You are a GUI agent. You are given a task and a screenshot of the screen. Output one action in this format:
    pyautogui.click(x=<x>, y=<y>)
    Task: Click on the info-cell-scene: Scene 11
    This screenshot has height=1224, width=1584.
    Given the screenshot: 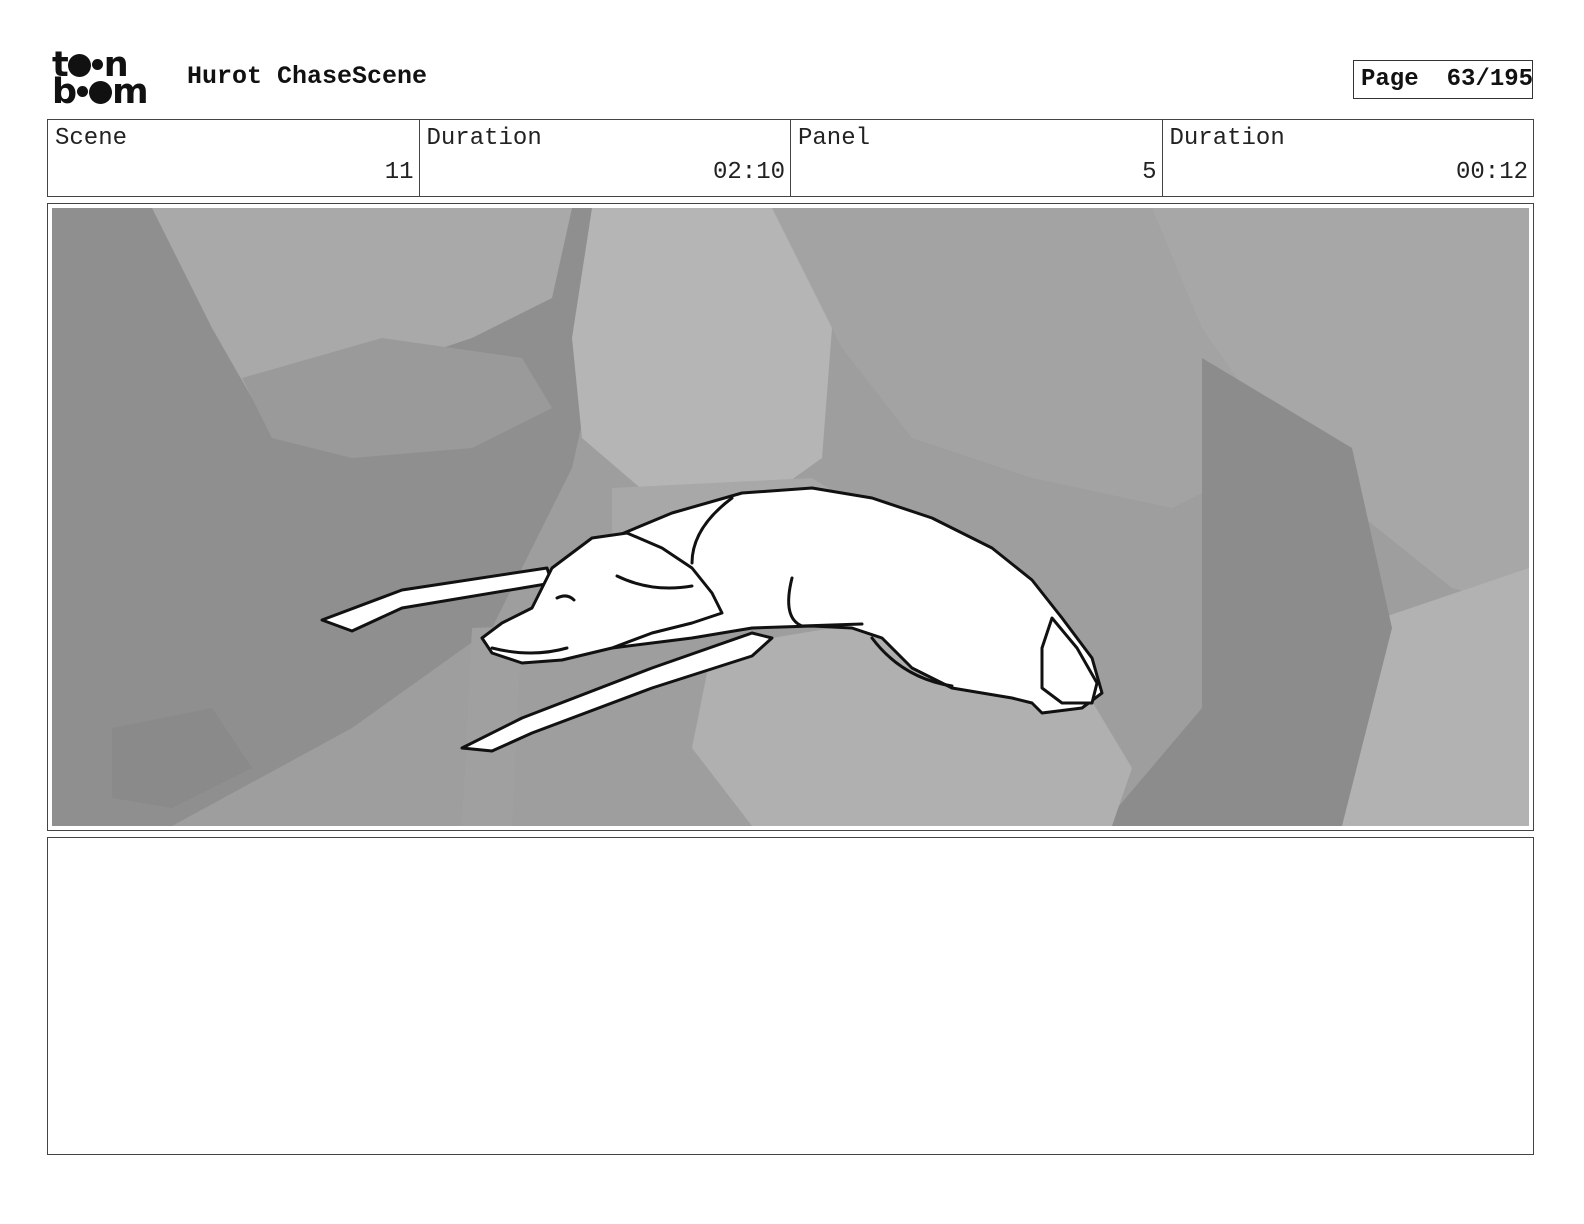 What is the action you would take?
    pyautogui.click(x=234, y=158)
    